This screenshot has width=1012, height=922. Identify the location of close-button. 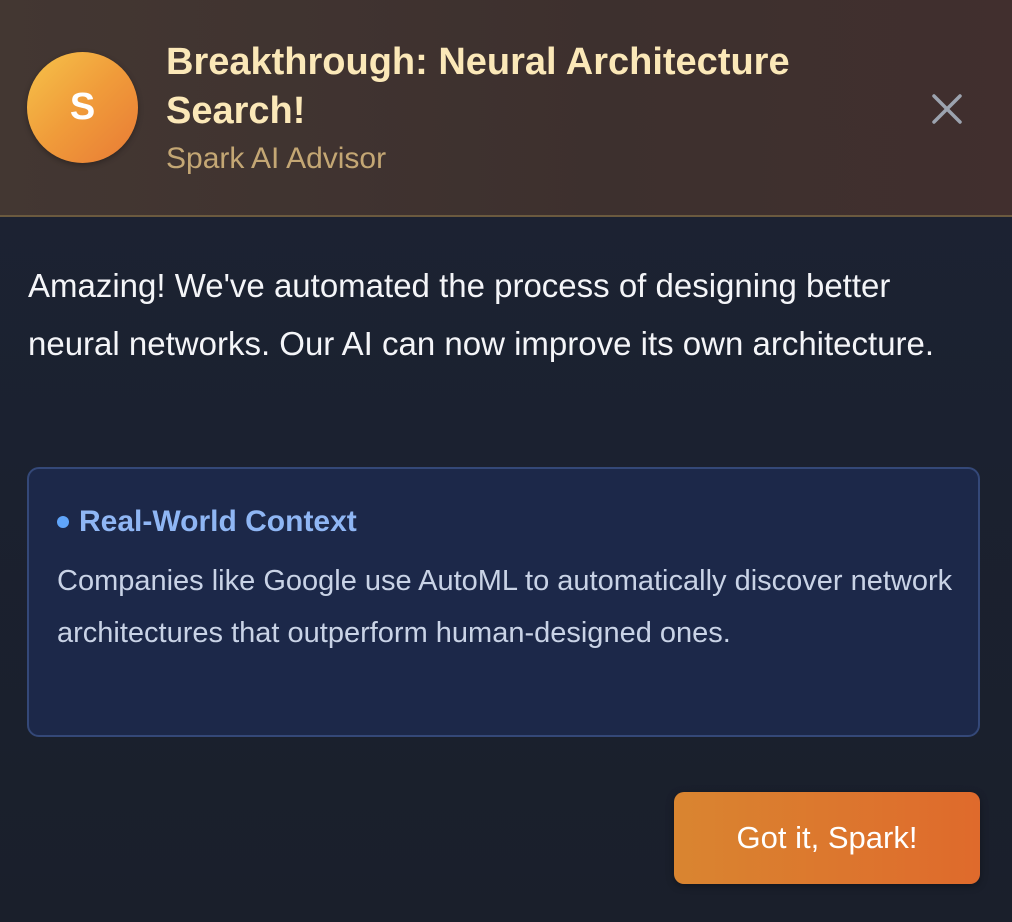
(947, 109).